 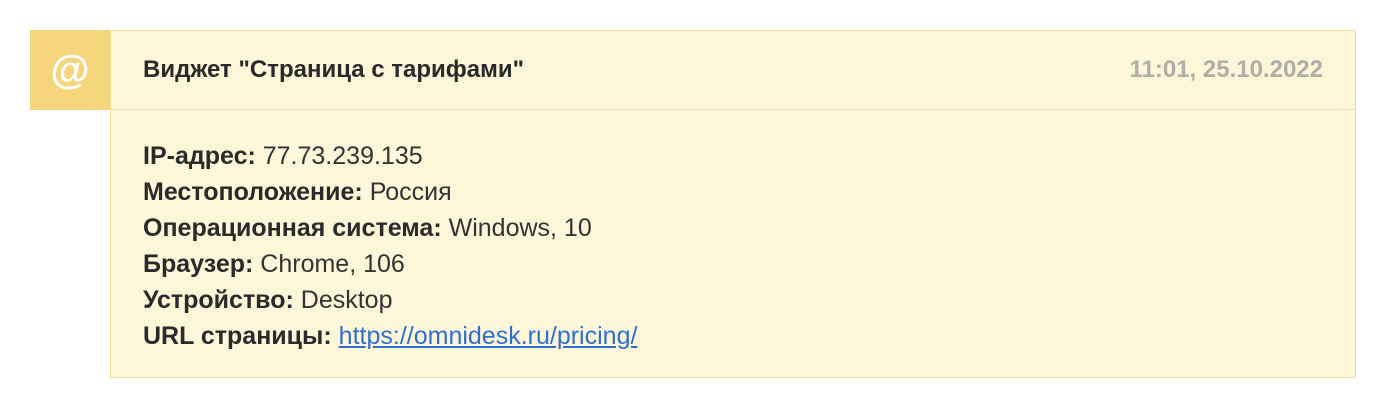 What do you see at coordinates (733, 192) in the screenshot?
I see `detail-location: Местоположение: Россия` at bounding box center [733, 192].